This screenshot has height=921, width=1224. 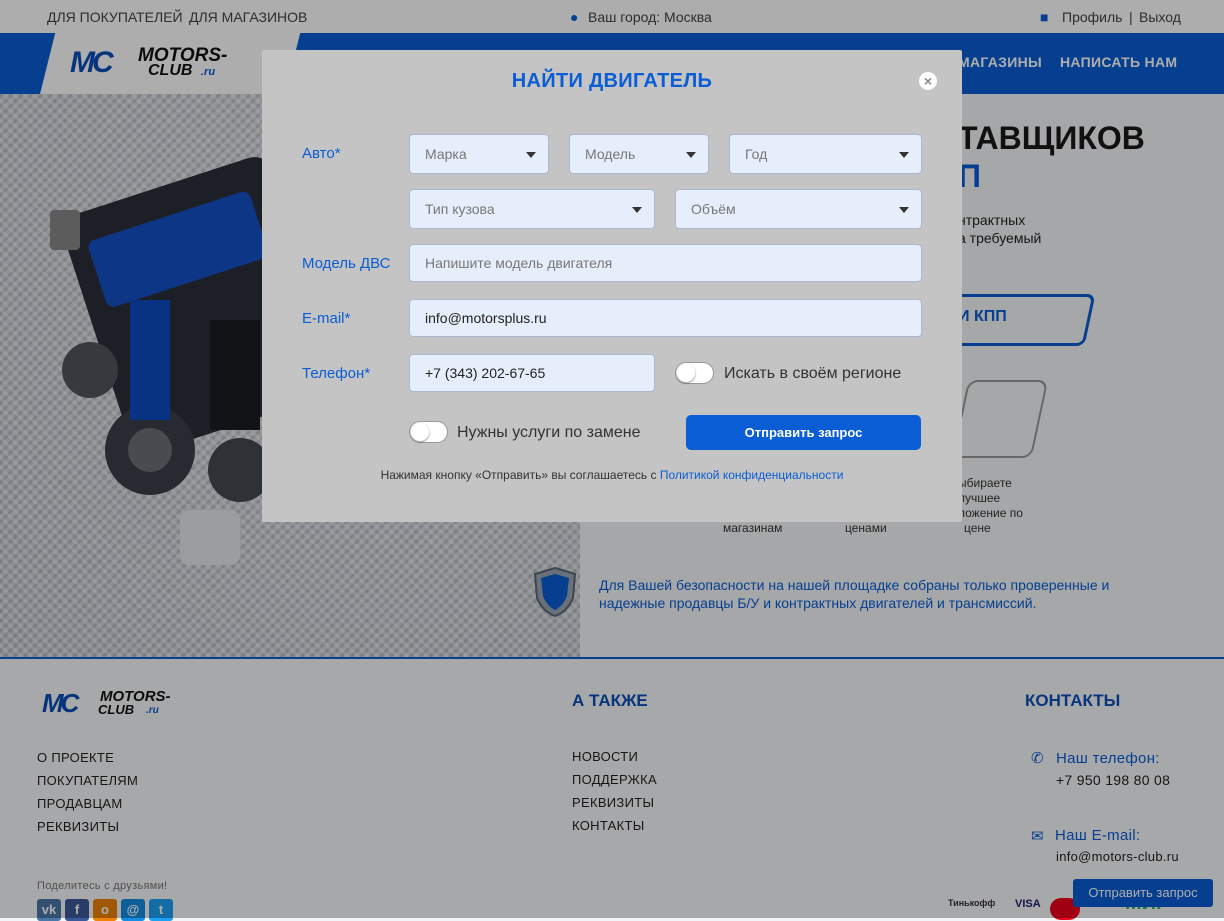 I want to click on replacement-toggle, so click(x=428, y=432).